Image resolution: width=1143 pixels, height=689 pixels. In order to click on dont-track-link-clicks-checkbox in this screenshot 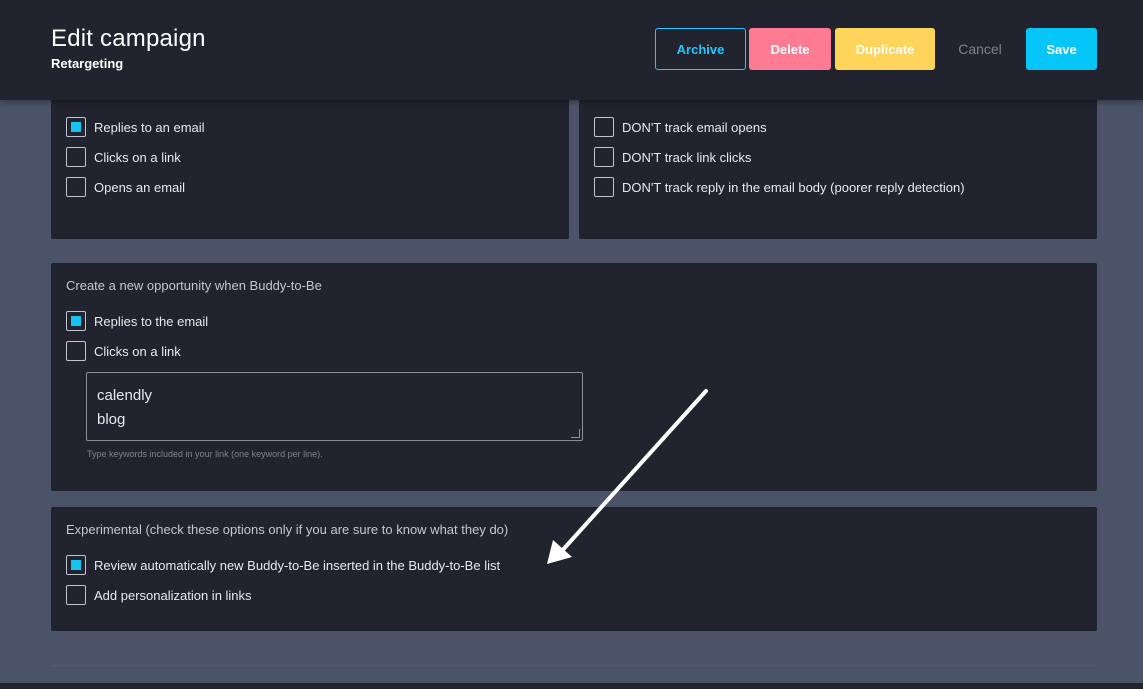, I will do `click(604, 157)`.